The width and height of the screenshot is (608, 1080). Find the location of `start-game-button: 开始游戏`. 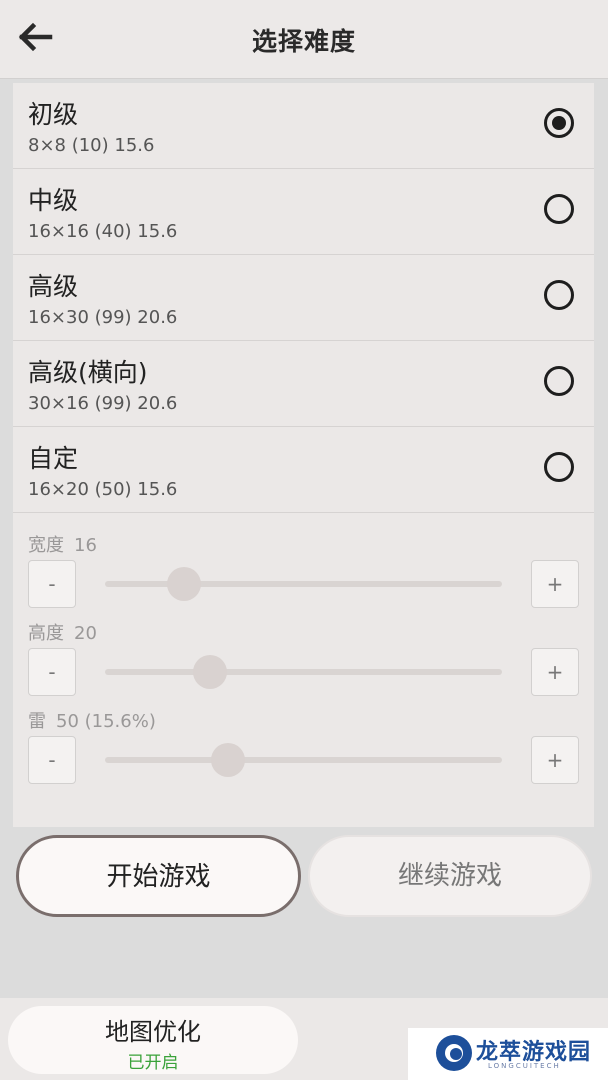

start-game-button: 开始游戏 is located at coordinates (158, 876).